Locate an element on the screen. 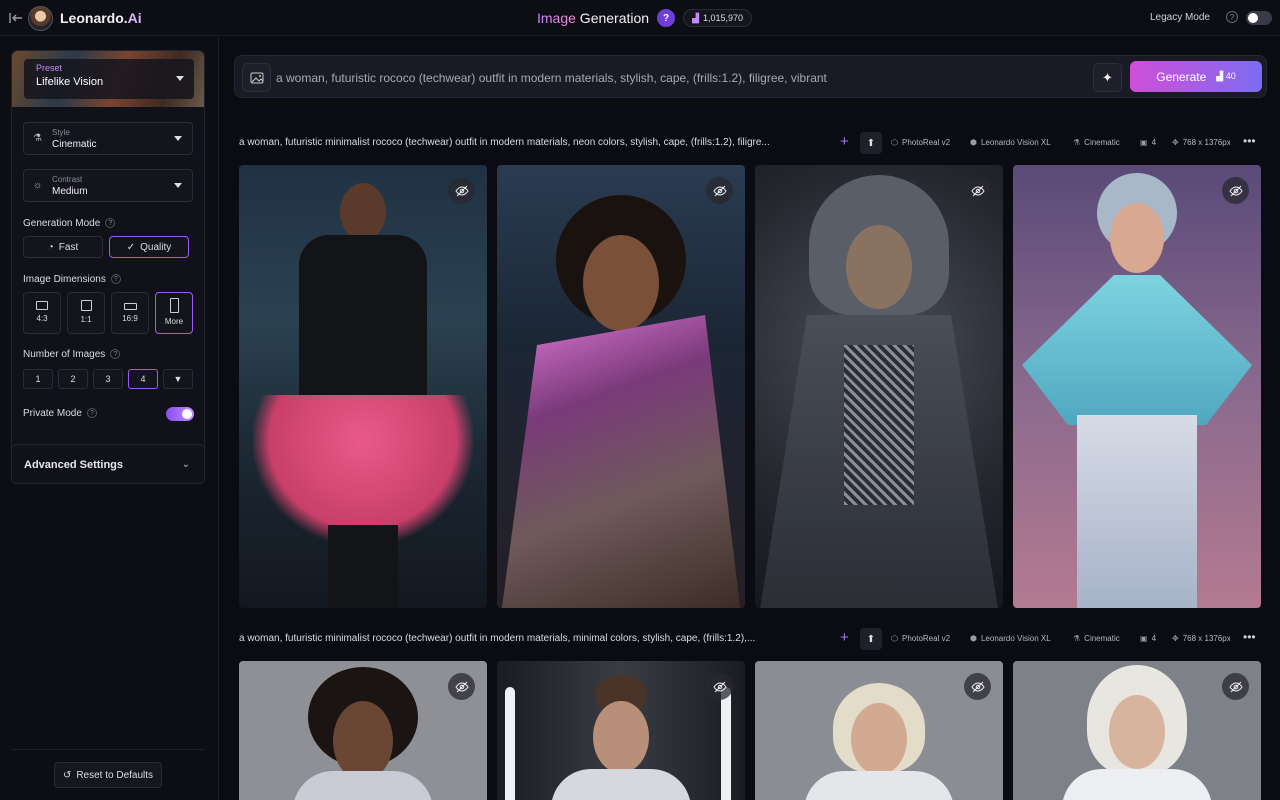 This screenshot has width=1280, height=800. num-images-4-button: 4 is located at coordinates (143, 379).